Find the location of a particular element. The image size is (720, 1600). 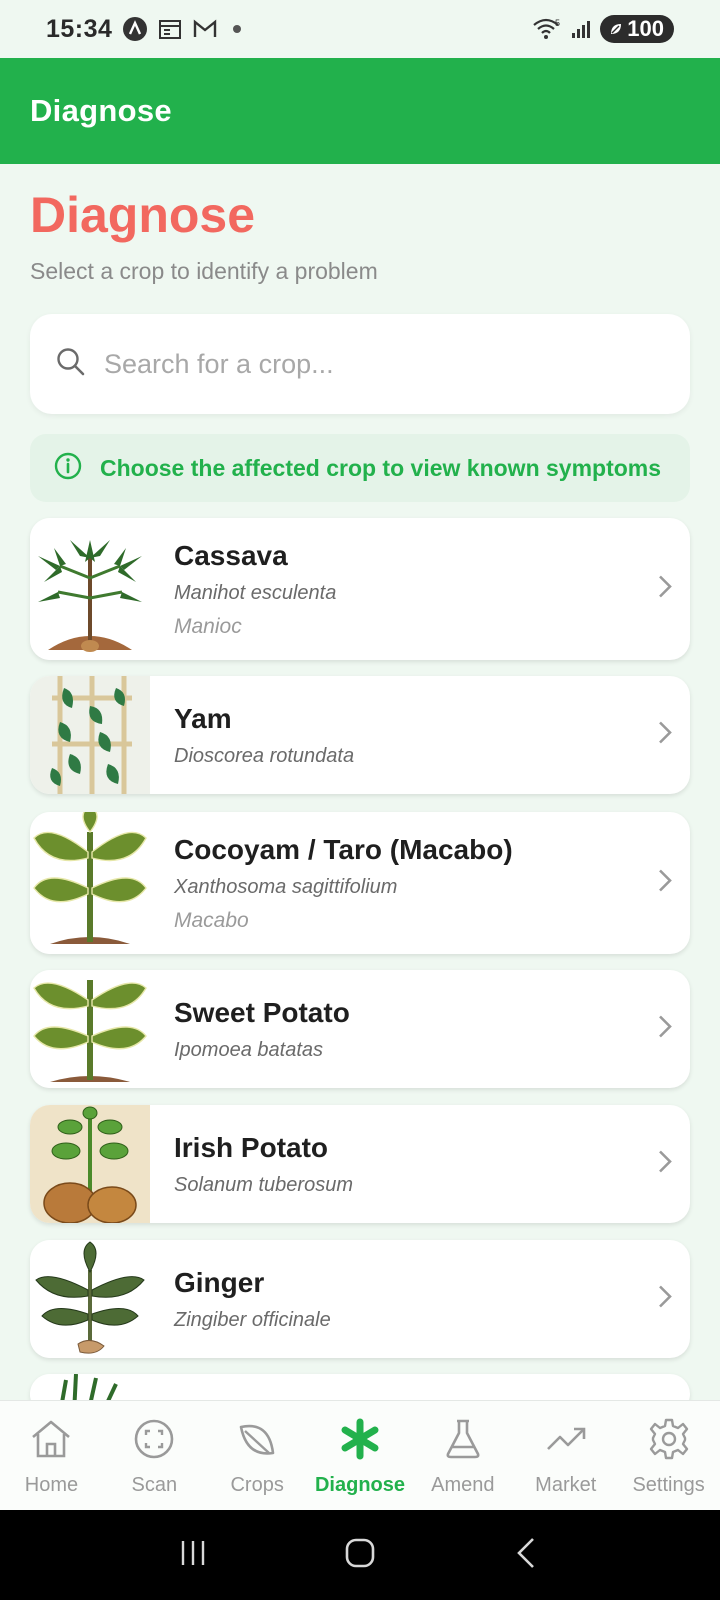

crop-scientific-name: Solanum tuberosum is located at coordinates (263, 1184).